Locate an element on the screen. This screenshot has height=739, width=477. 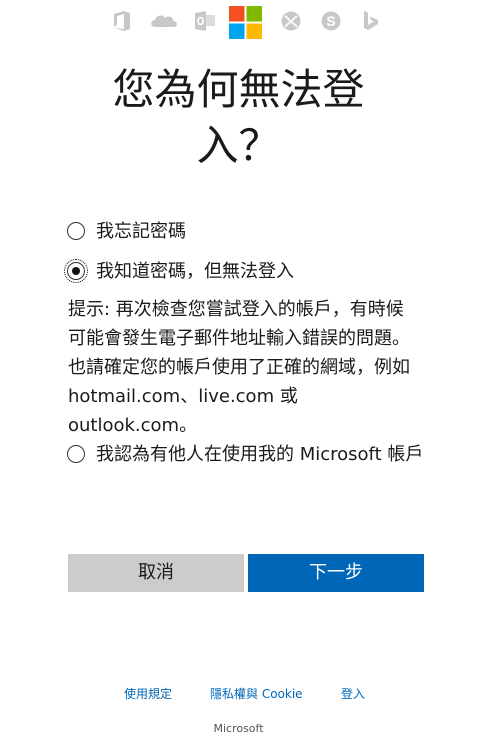
sign-in-link: 登入 is located at coordinates (353, 693).